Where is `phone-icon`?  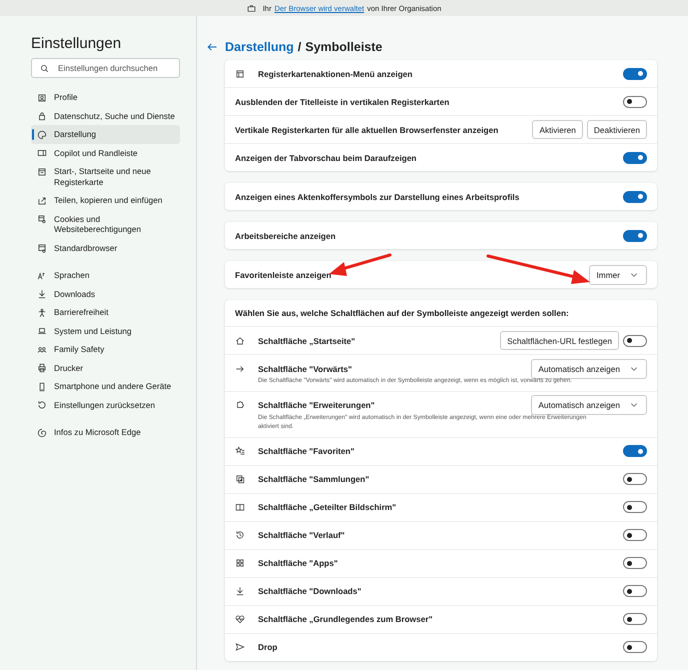
phone-icon is located at coordinates (42, 387).